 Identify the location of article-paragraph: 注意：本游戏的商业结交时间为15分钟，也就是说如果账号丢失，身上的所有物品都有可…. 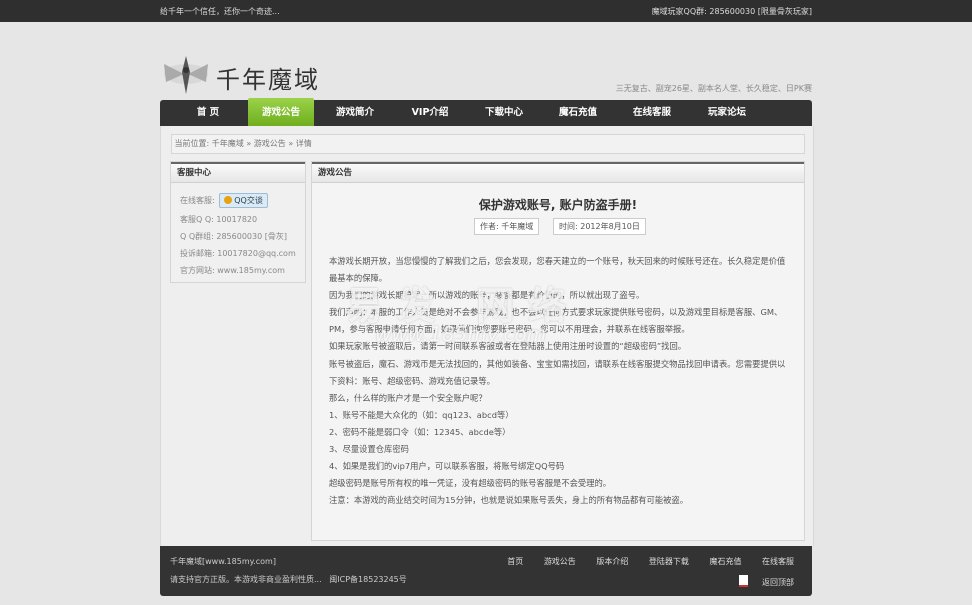
(509, 500).